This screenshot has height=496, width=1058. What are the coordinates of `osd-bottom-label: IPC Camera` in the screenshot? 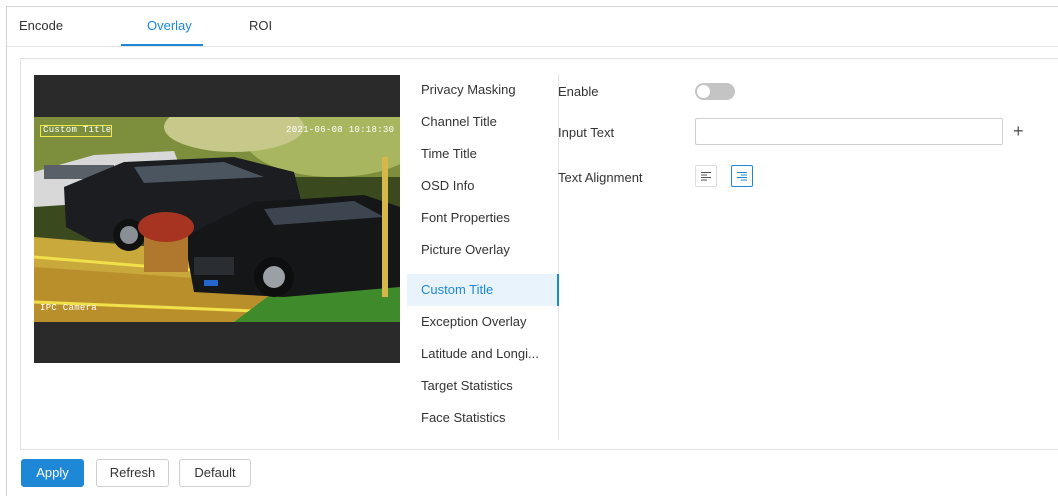 It's located at (69, 308).